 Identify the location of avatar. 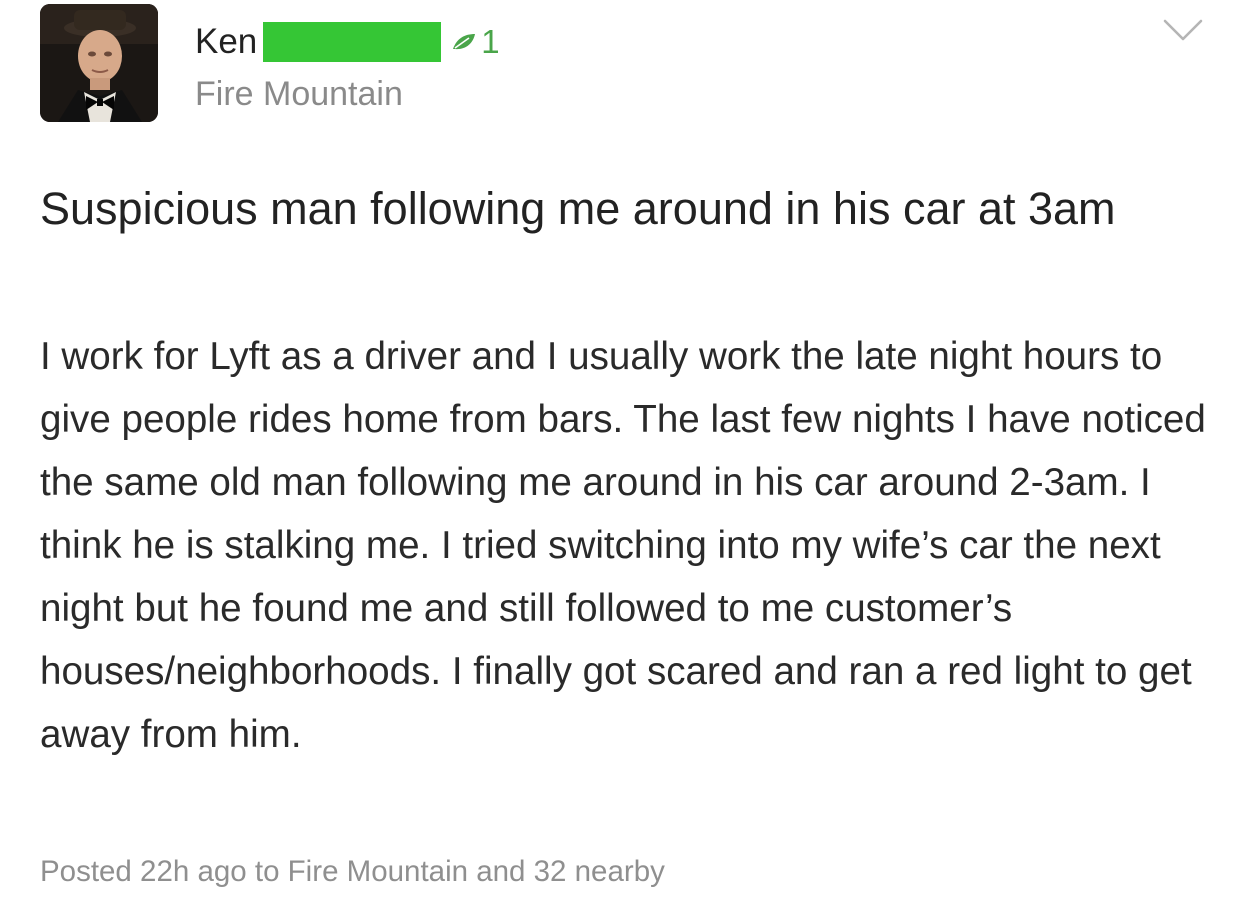
(99, 63).